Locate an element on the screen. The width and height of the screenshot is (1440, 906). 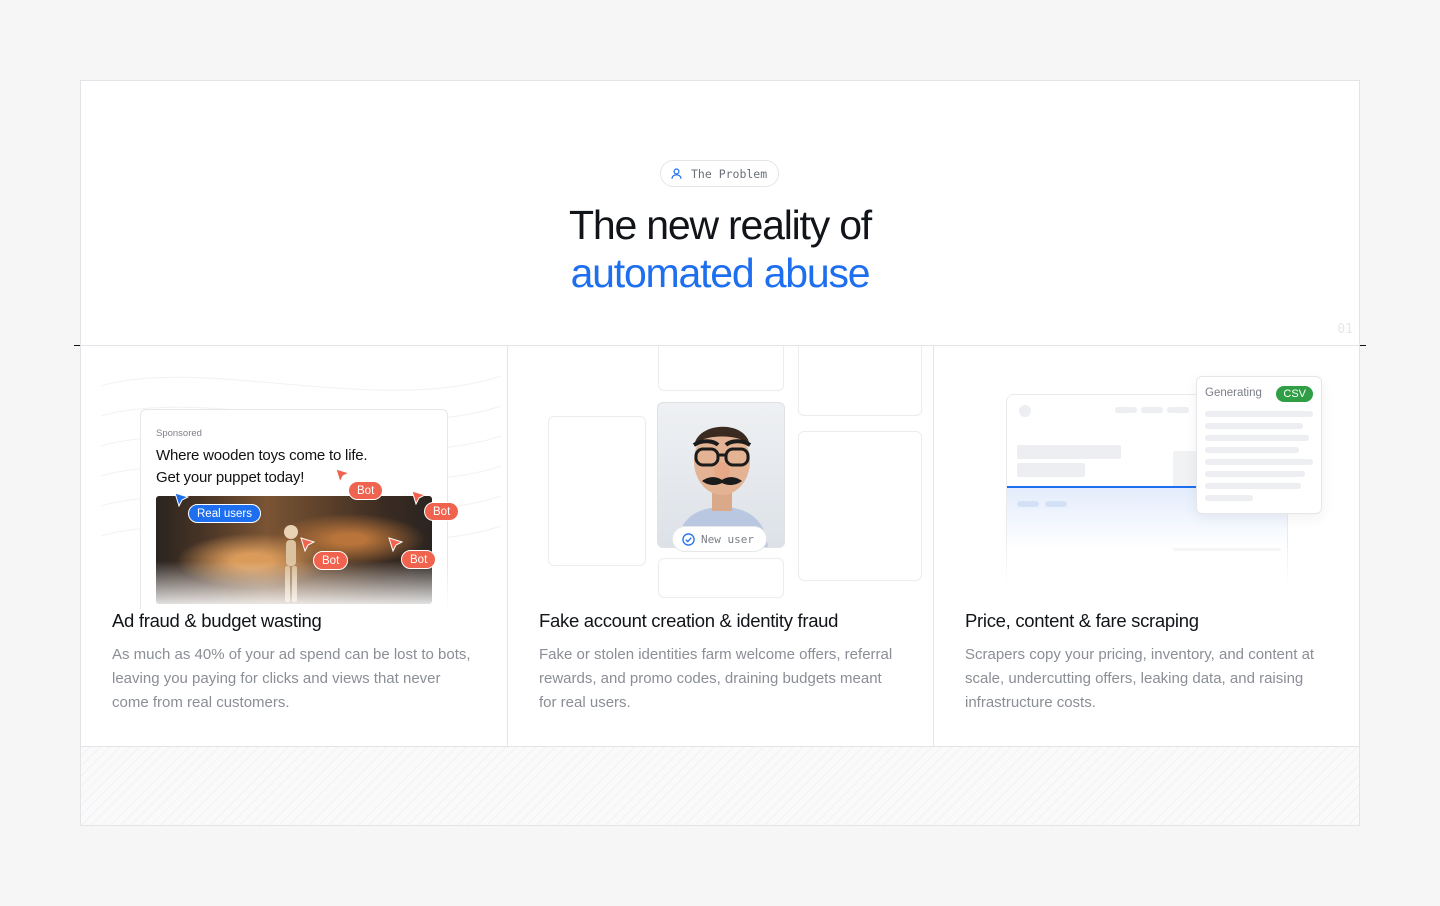
new-user-label: New user is located at coordinates (727, 539).